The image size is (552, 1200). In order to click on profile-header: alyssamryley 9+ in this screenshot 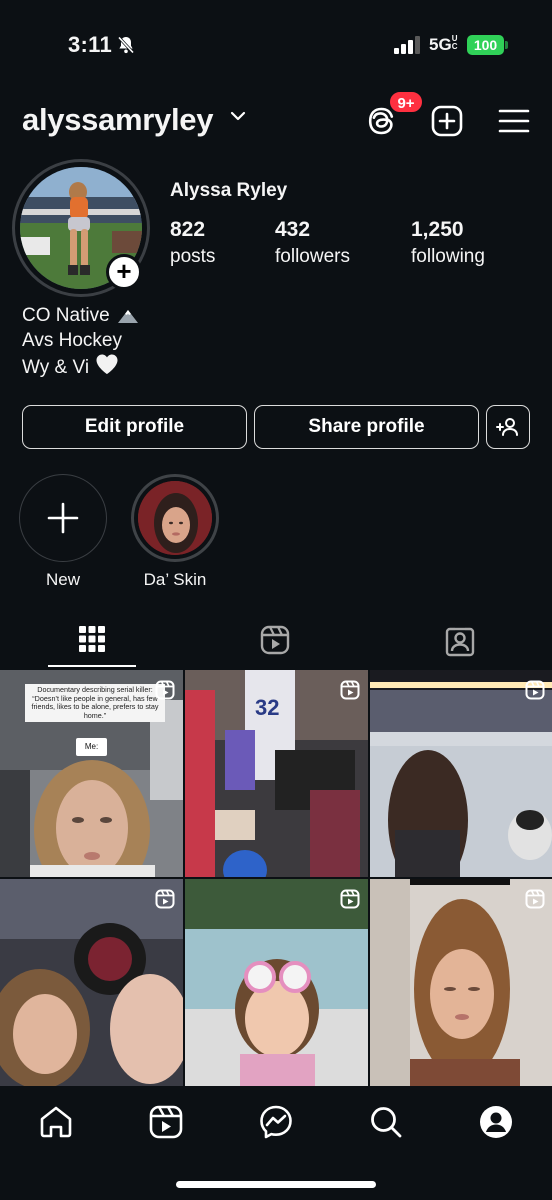, I will do `click(276, 118)`.